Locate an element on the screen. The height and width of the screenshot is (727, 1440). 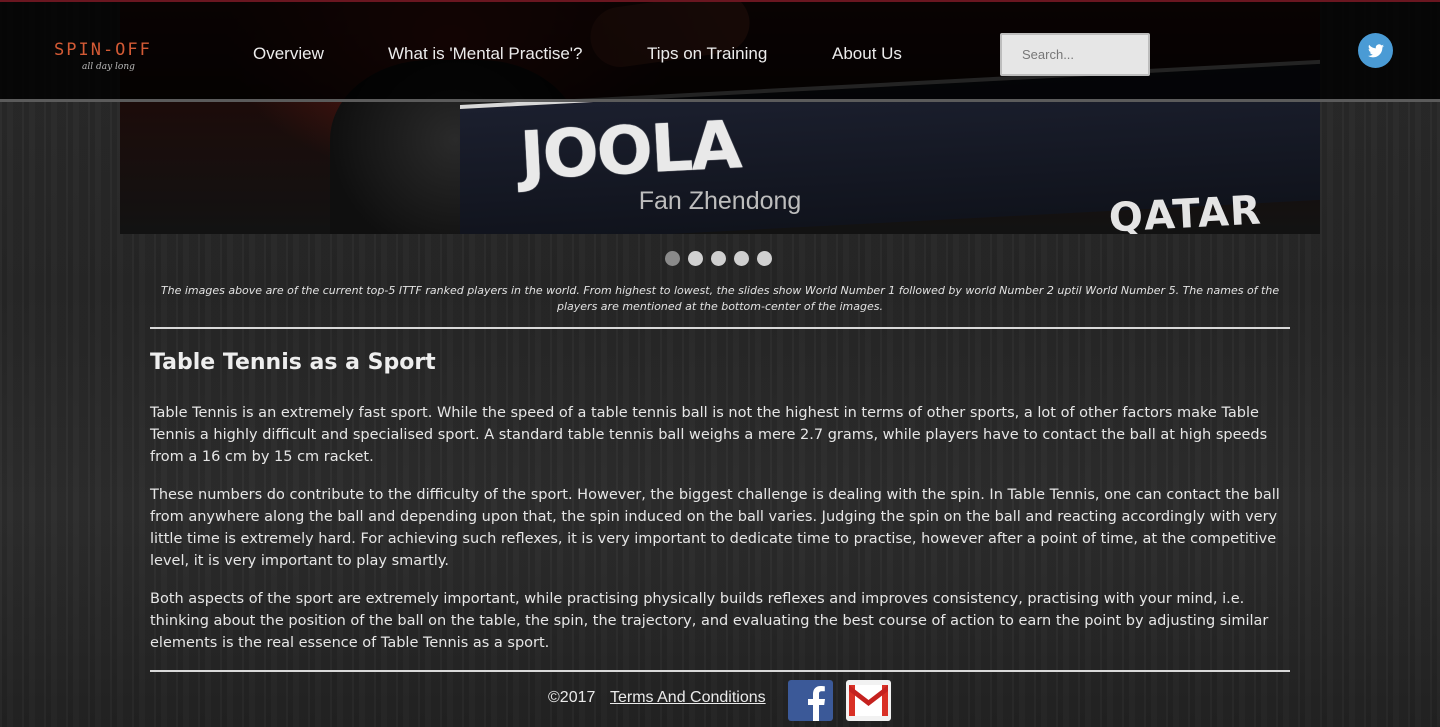
nav-tips-on-training: Tips on Training is located at coordinates (707, 54).